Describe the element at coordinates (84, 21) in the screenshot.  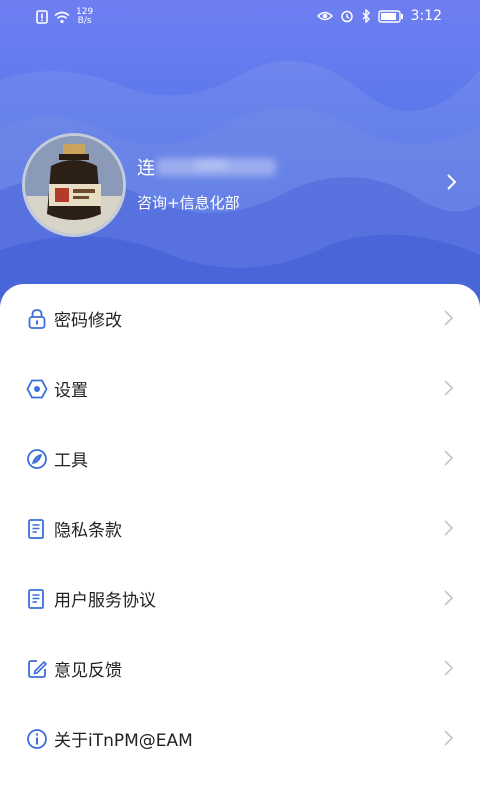
I see `network-speed-unit: B/s` at that location.